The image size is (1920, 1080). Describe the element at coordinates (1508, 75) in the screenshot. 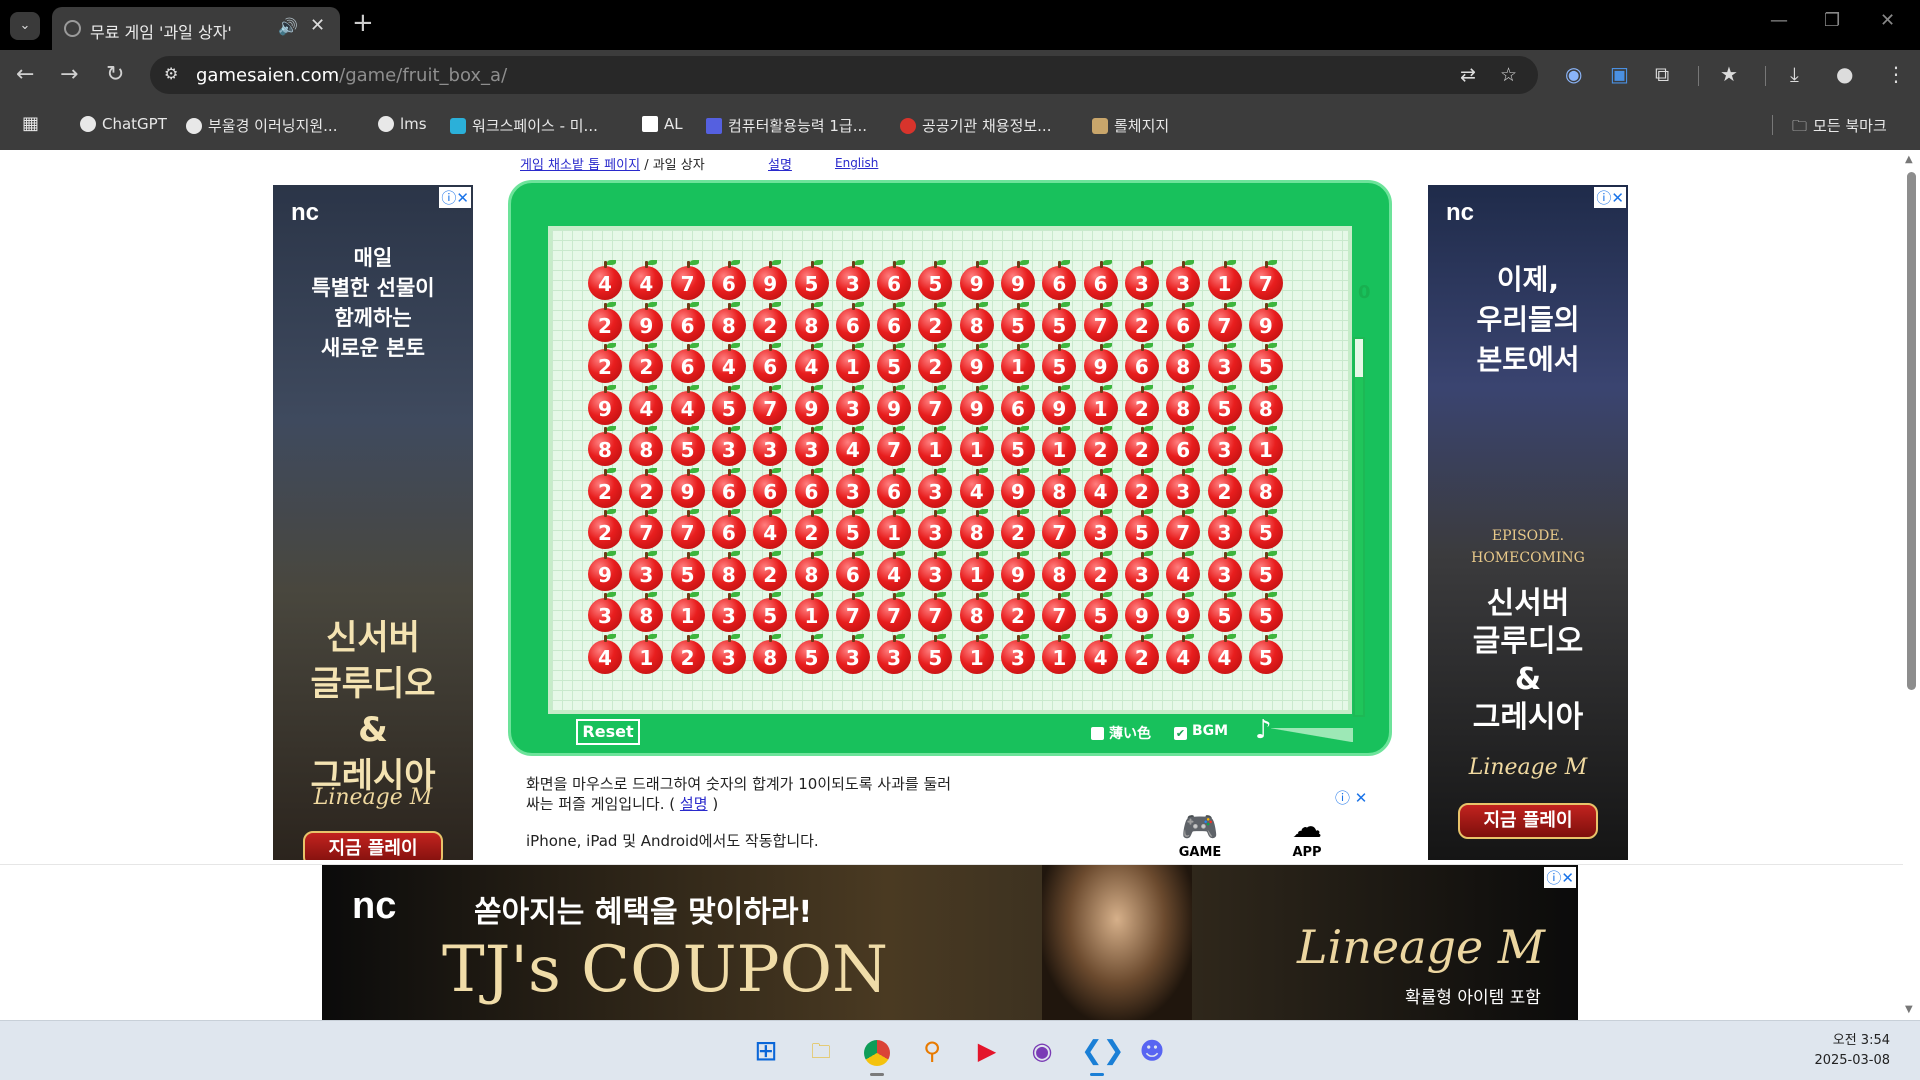

I see `bookmark-star-icon: ☆` at that location.